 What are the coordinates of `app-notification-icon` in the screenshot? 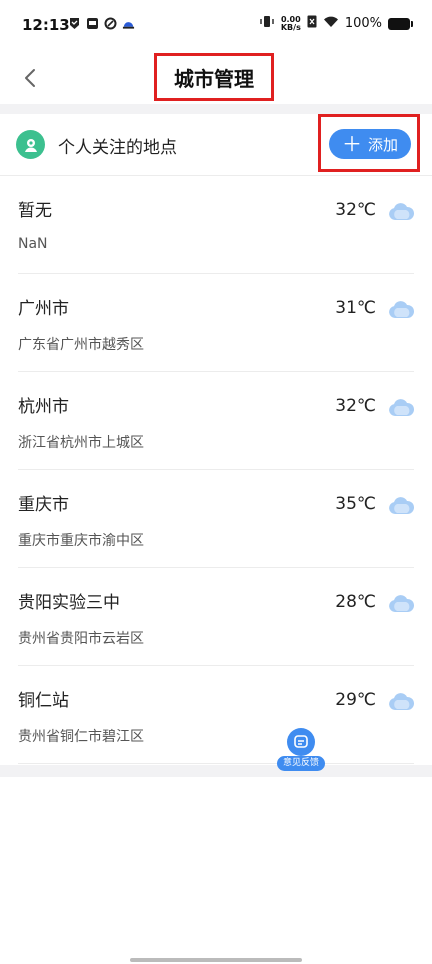 It's located at (128, 23).